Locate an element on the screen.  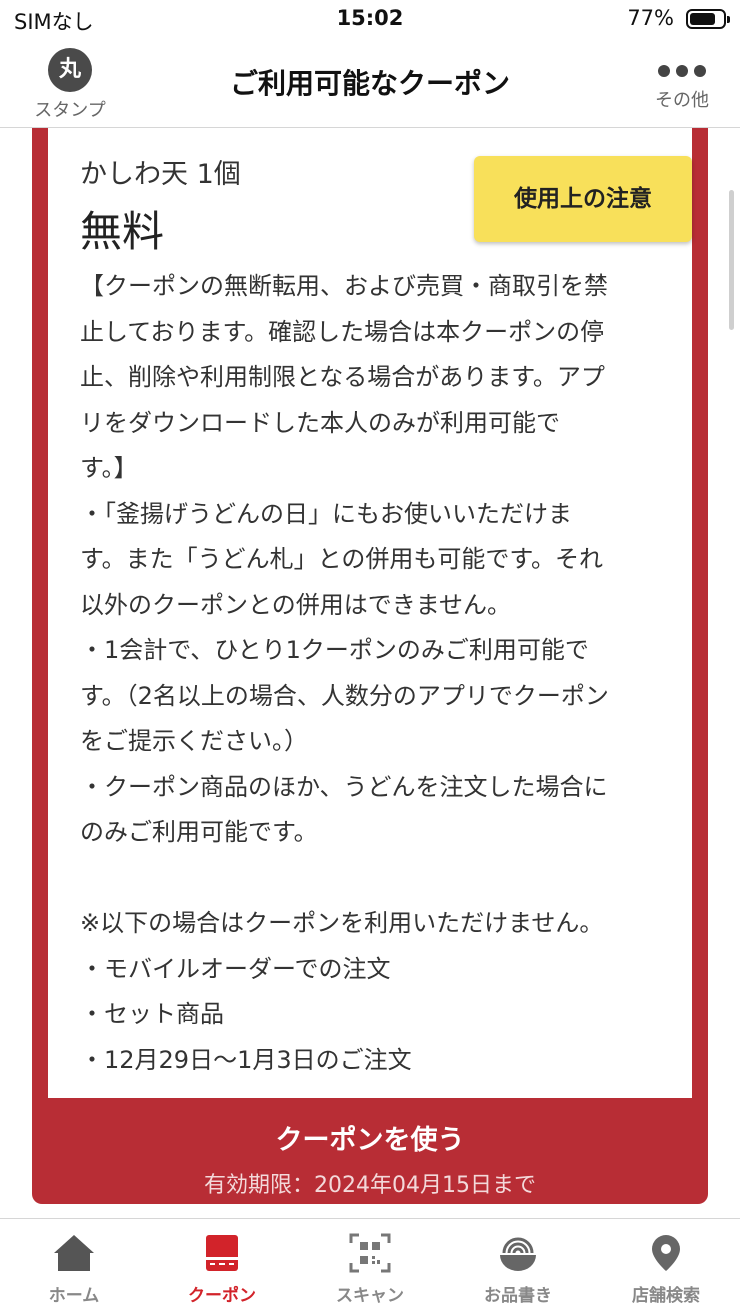
terms-line: 【クーポンの無断転用、および売買・商取引を禁 is located at coordinates (344, 286).